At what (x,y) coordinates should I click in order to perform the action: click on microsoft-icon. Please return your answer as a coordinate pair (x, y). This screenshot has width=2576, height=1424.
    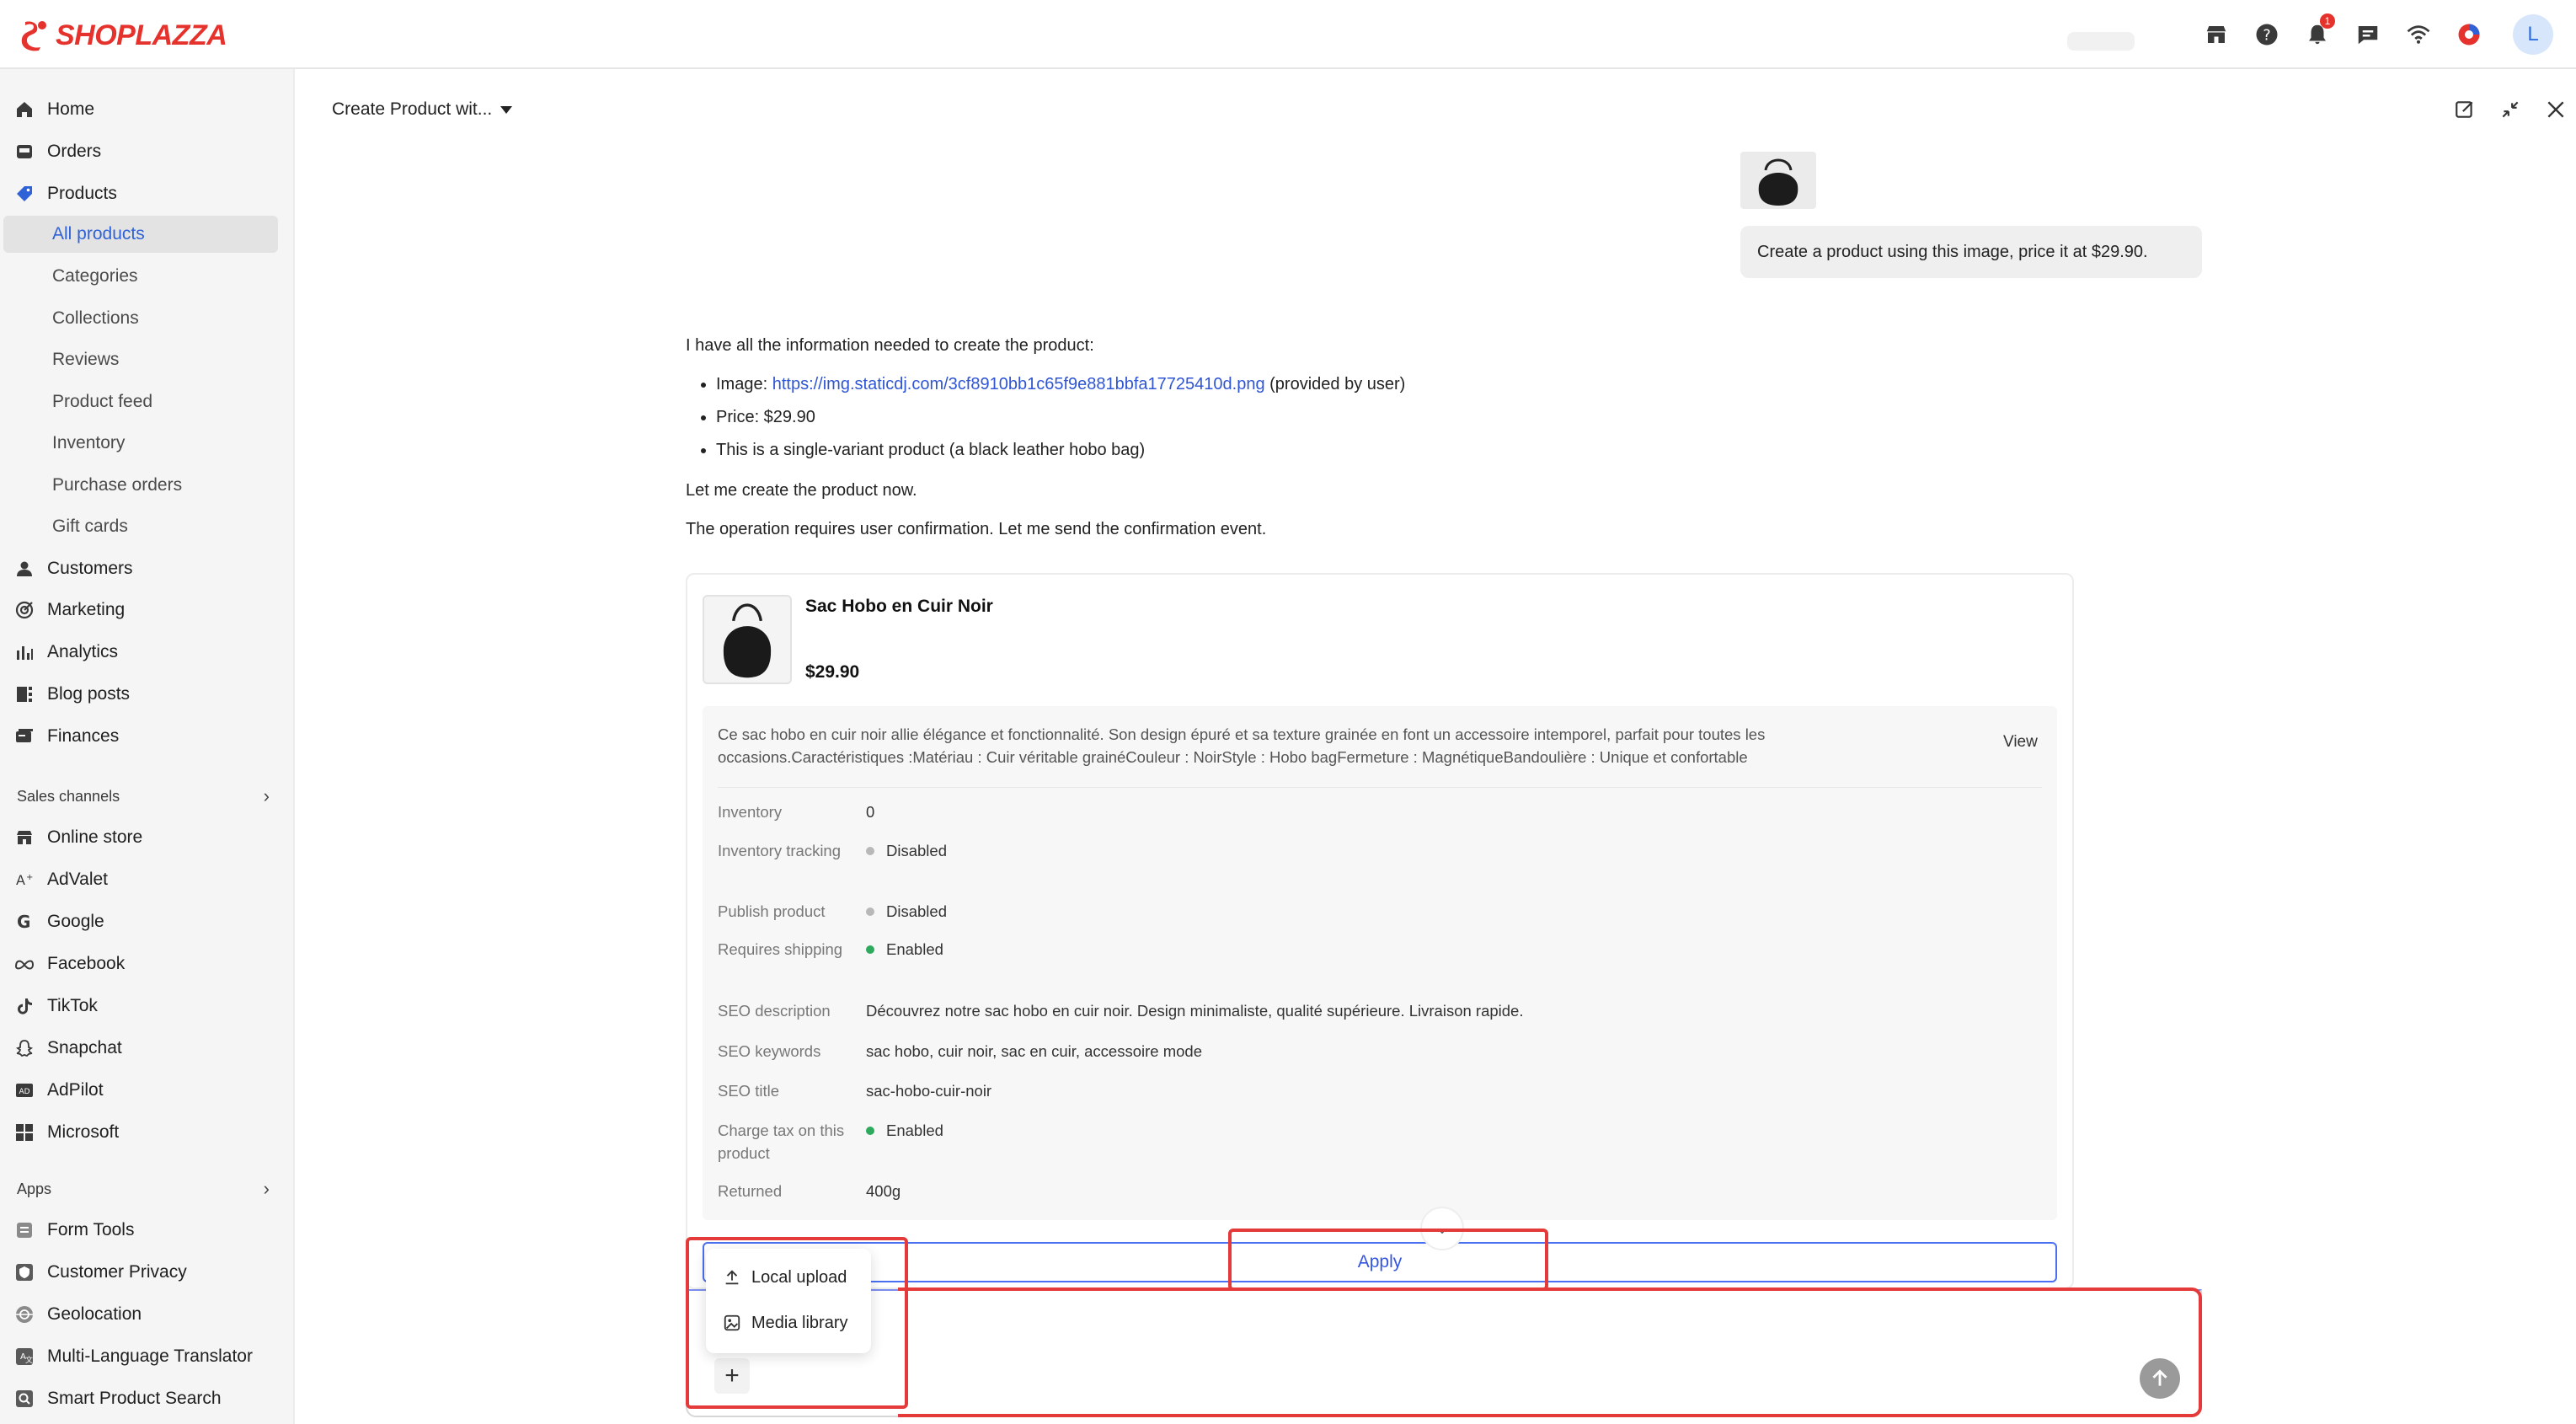
    Looking at the image, I should click on (24, 1132).